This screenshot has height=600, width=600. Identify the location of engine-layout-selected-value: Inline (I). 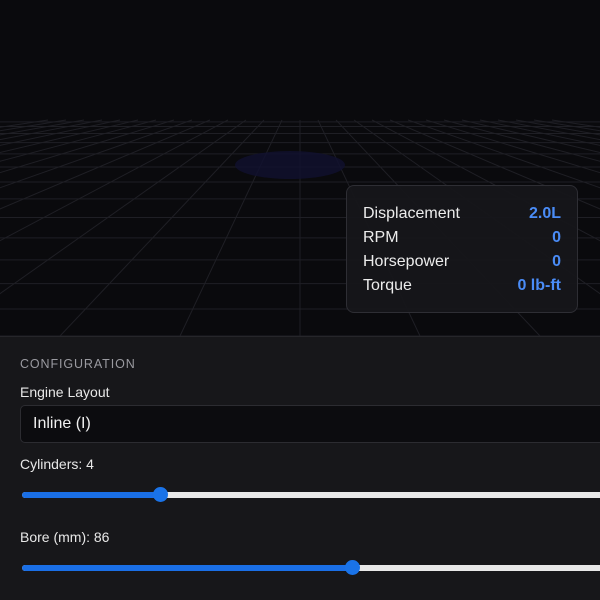
(62, 423).